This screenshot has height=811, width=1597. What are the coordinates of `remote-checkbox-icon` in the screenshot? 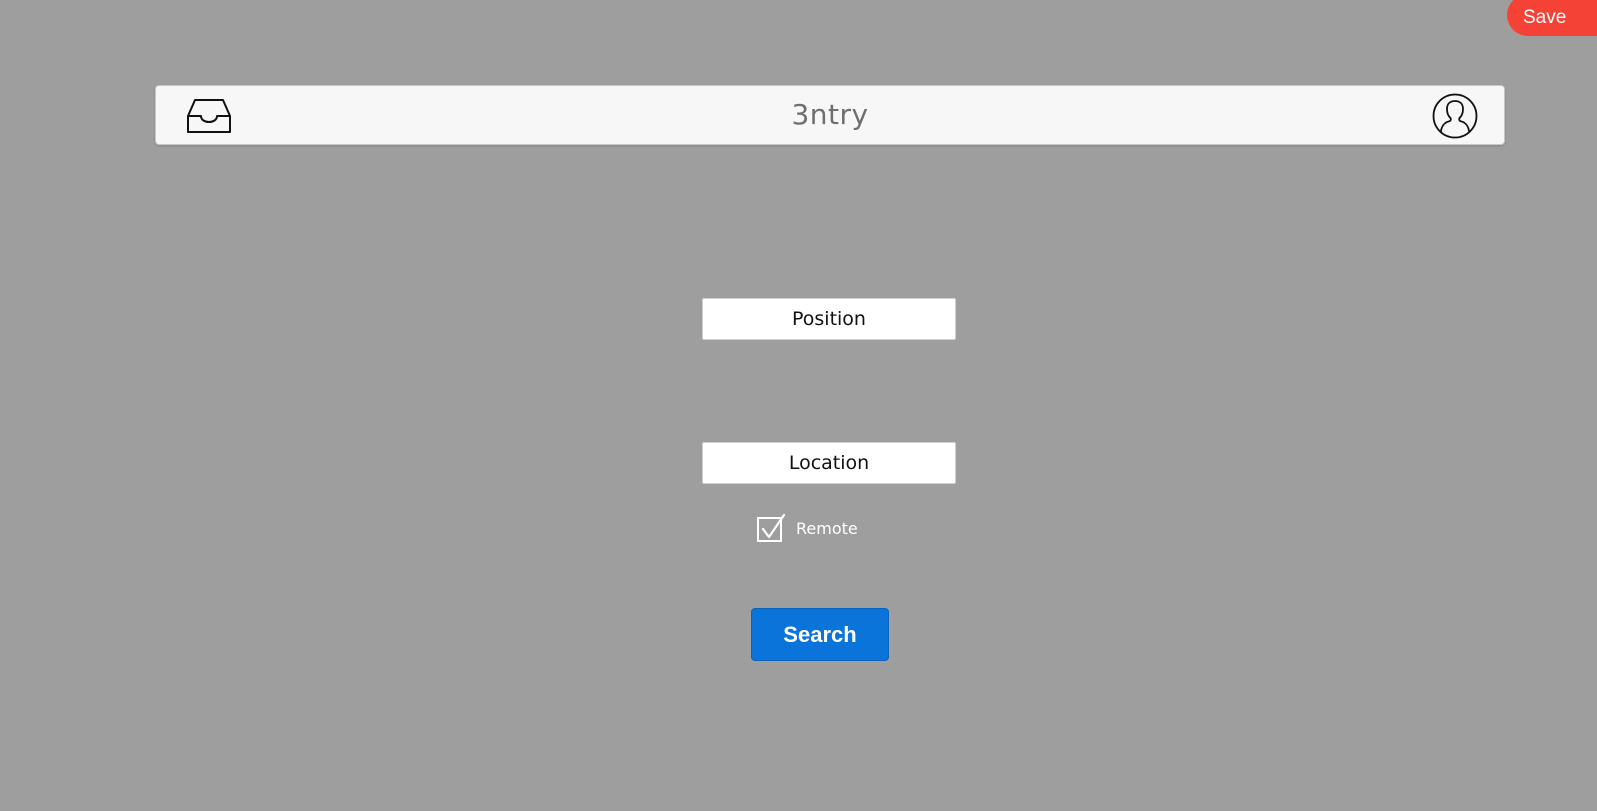 It's located at (771, 528).